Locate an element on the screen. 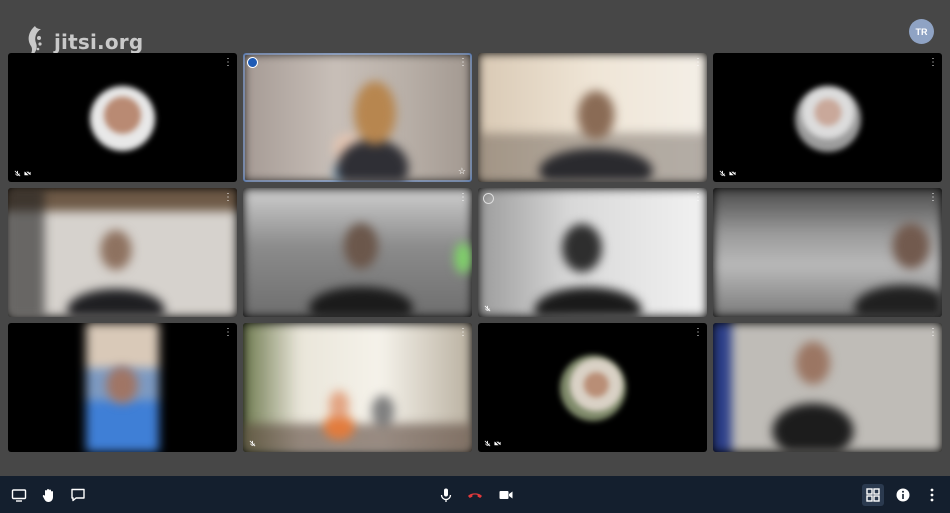 This screenshot has width=950, height=513. info-icon is located at coordinates (903, 495).